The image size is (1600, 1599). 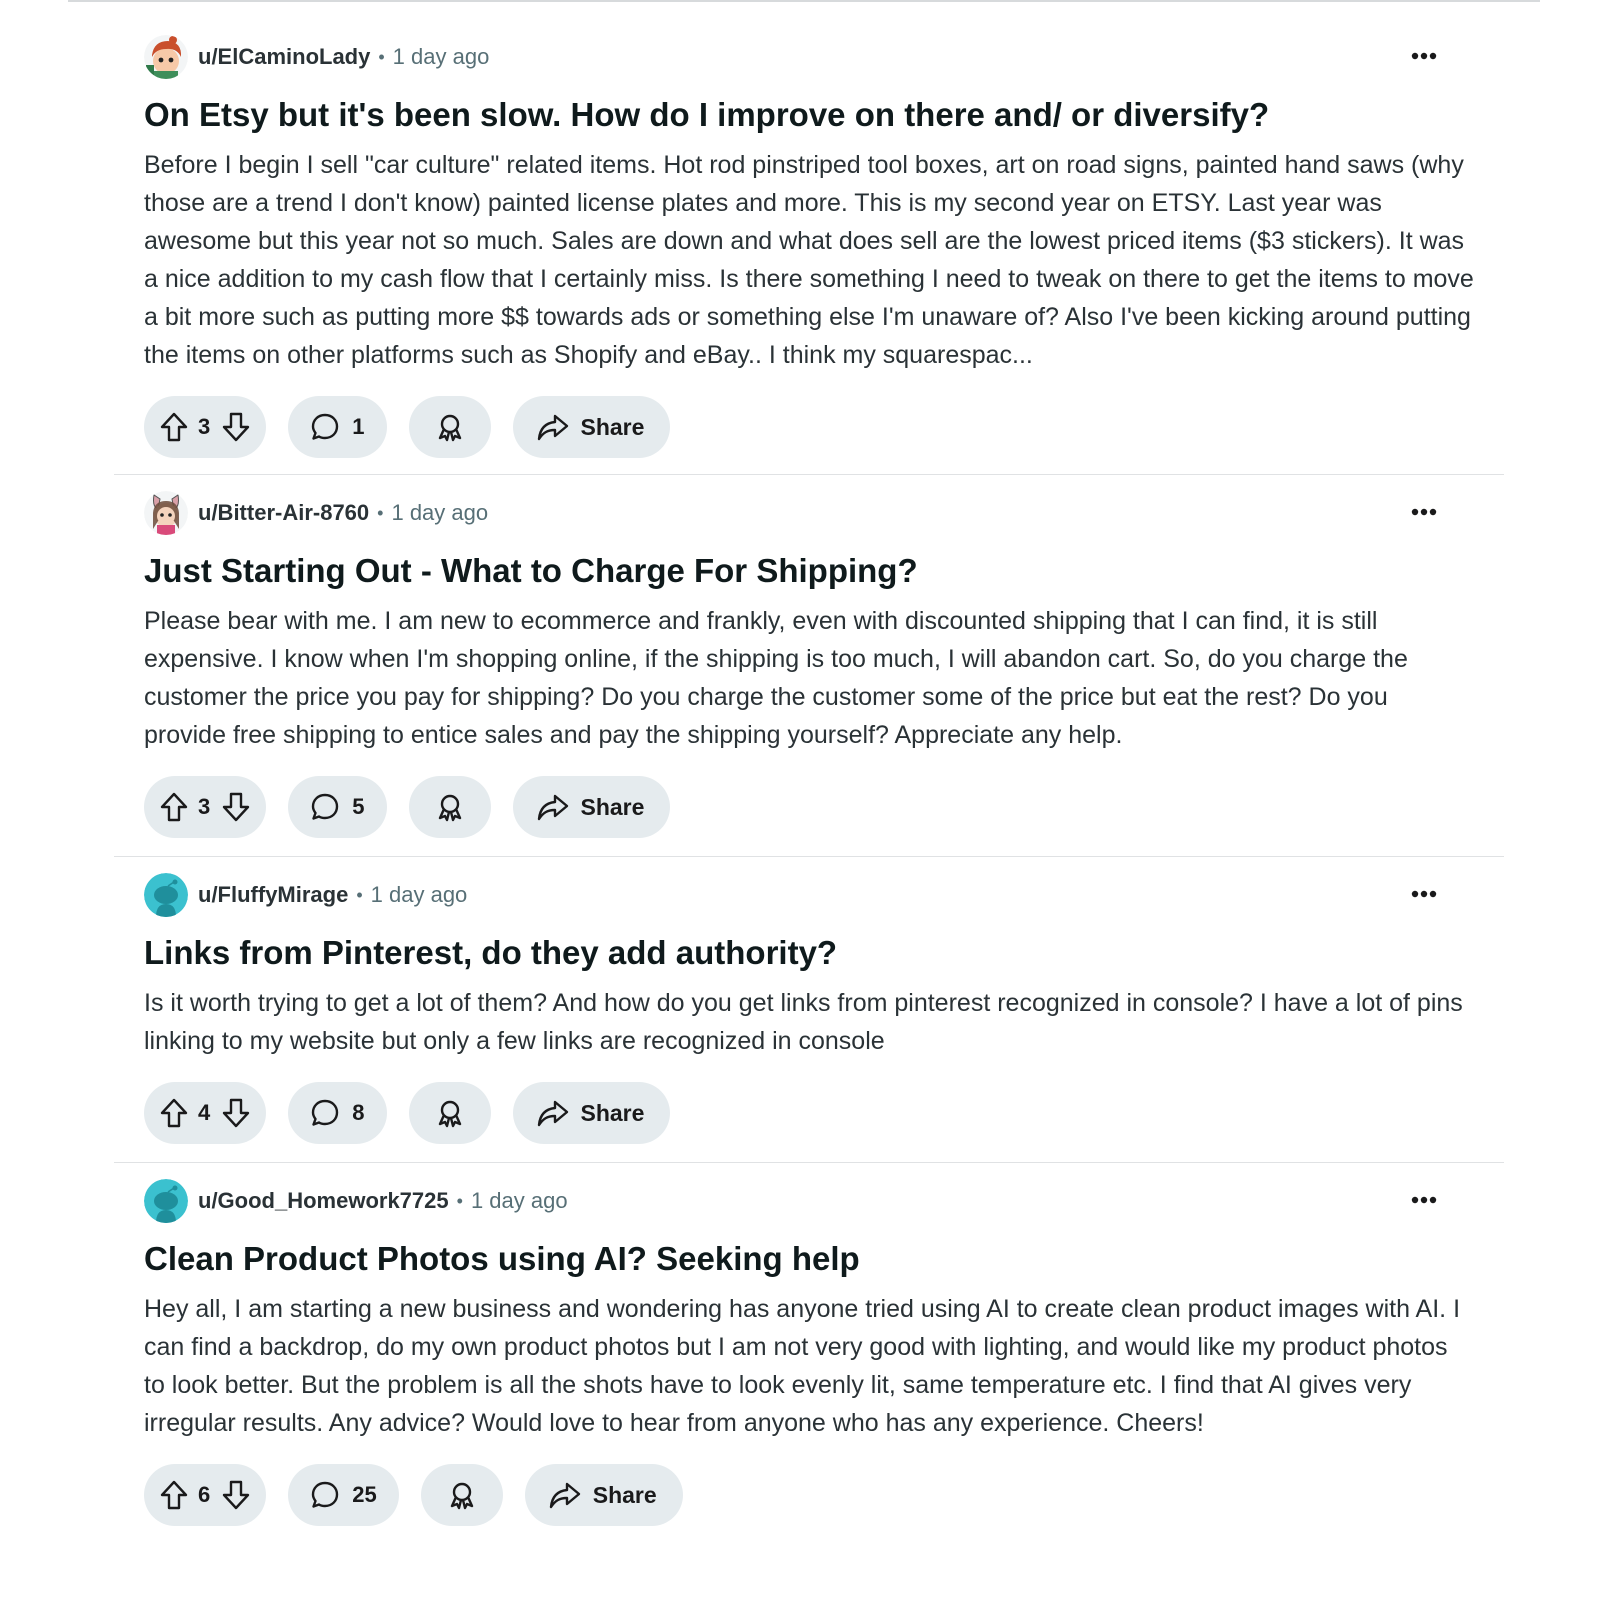 I want to click on vote-count: 6, so click(x=204, y=1494).